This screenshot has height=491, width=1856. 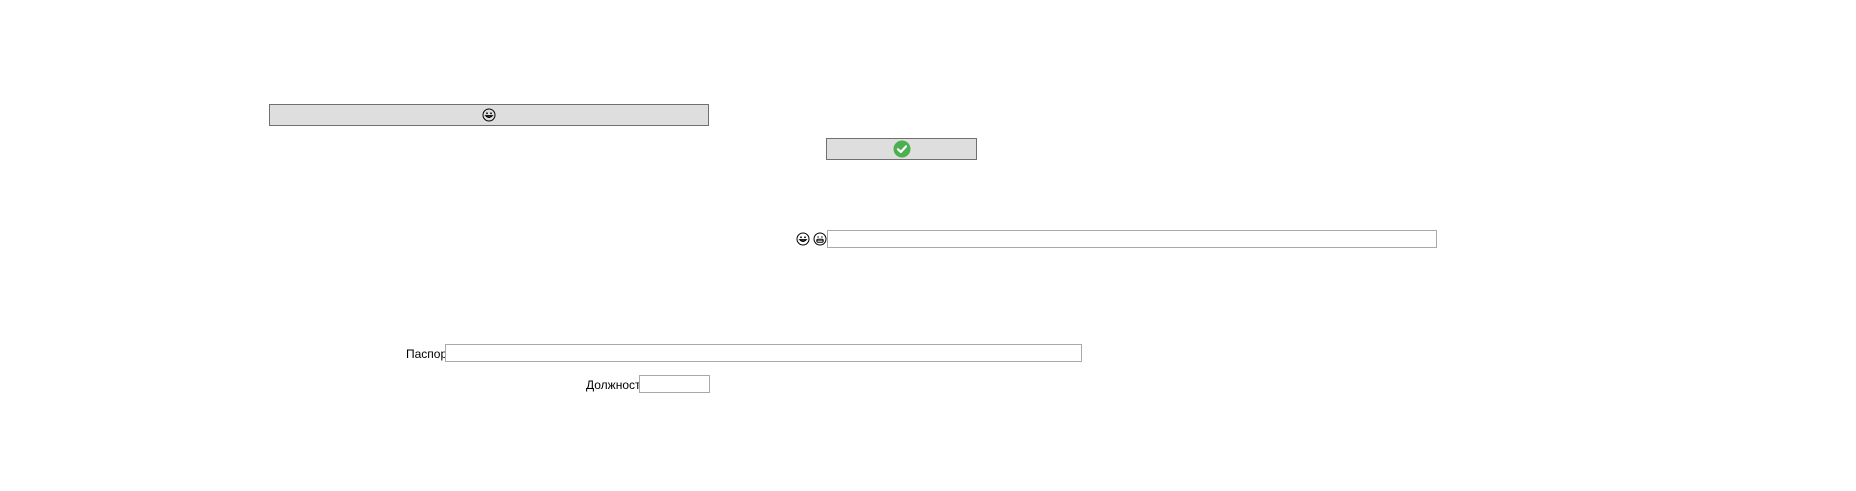 What do you see at coordinates (1132, 239) in the screenshot?
I see `text-input` at bounding box center [1132, 239].